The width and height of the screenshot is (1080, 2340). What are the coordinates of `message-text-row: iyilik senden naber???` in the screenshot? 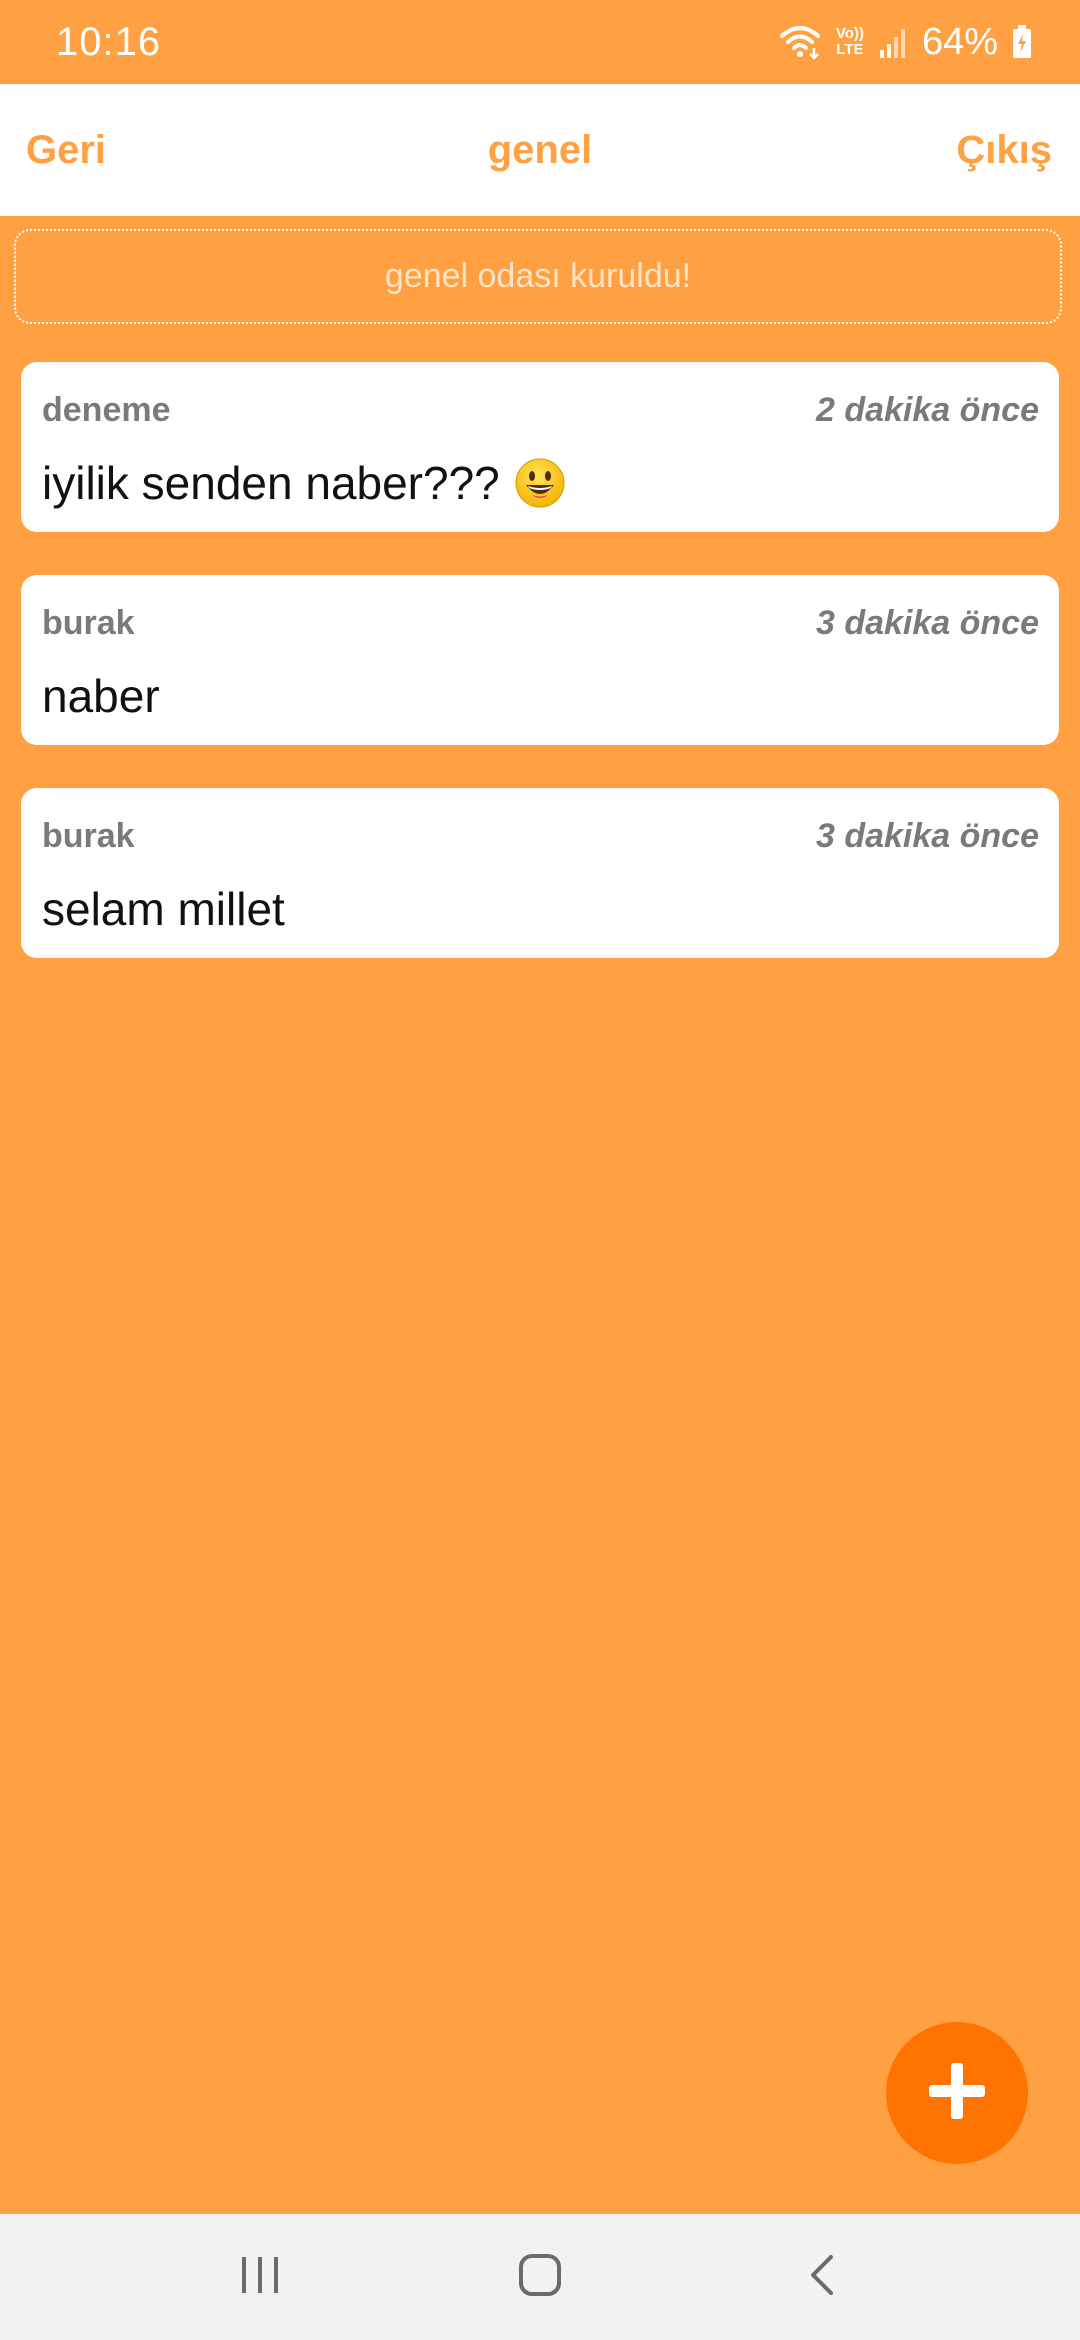 It's located at (304, 483).